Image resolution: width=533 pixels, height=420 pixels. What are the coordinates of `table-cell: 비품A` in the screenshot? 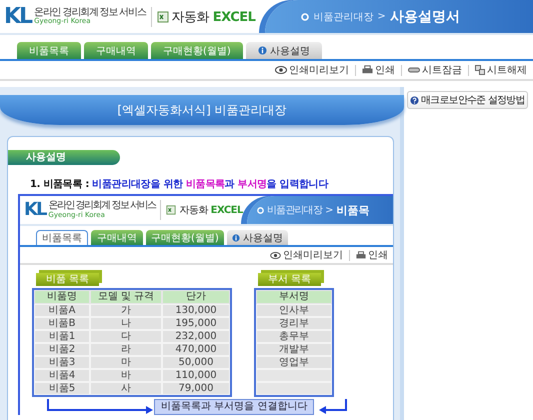 It's located at (62, 310).